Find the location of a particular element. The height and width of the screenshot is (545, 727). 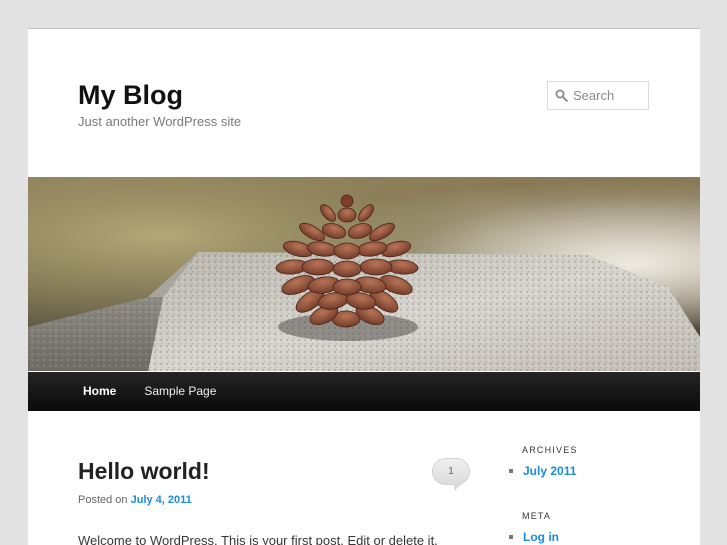

nav-item-home: Home is located at coordinates (99, 391).